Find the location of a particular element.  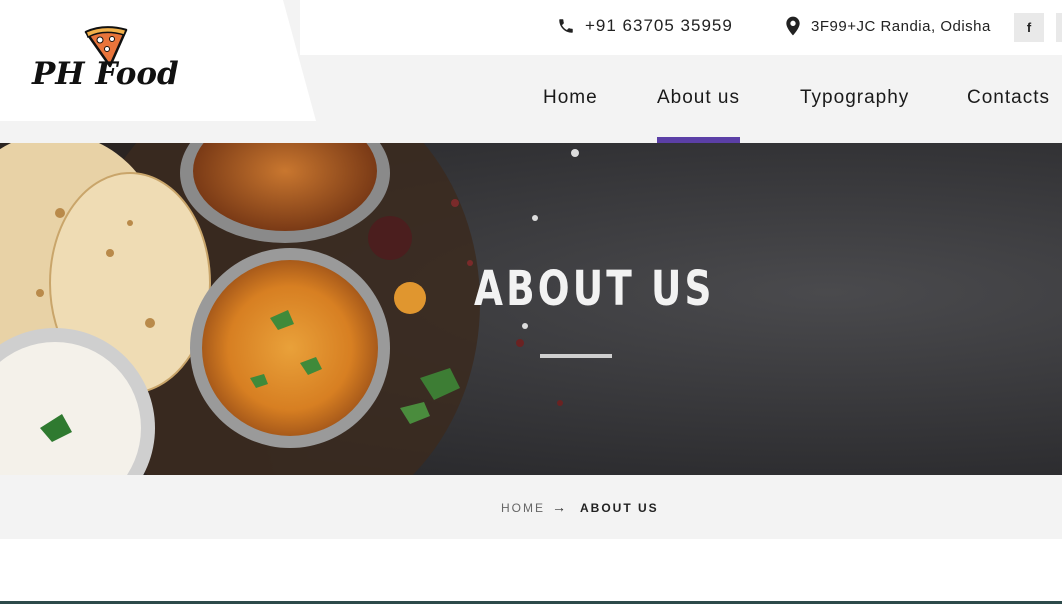

phone-contact: +91 63705 35959 is located at coordinates (645, 26).